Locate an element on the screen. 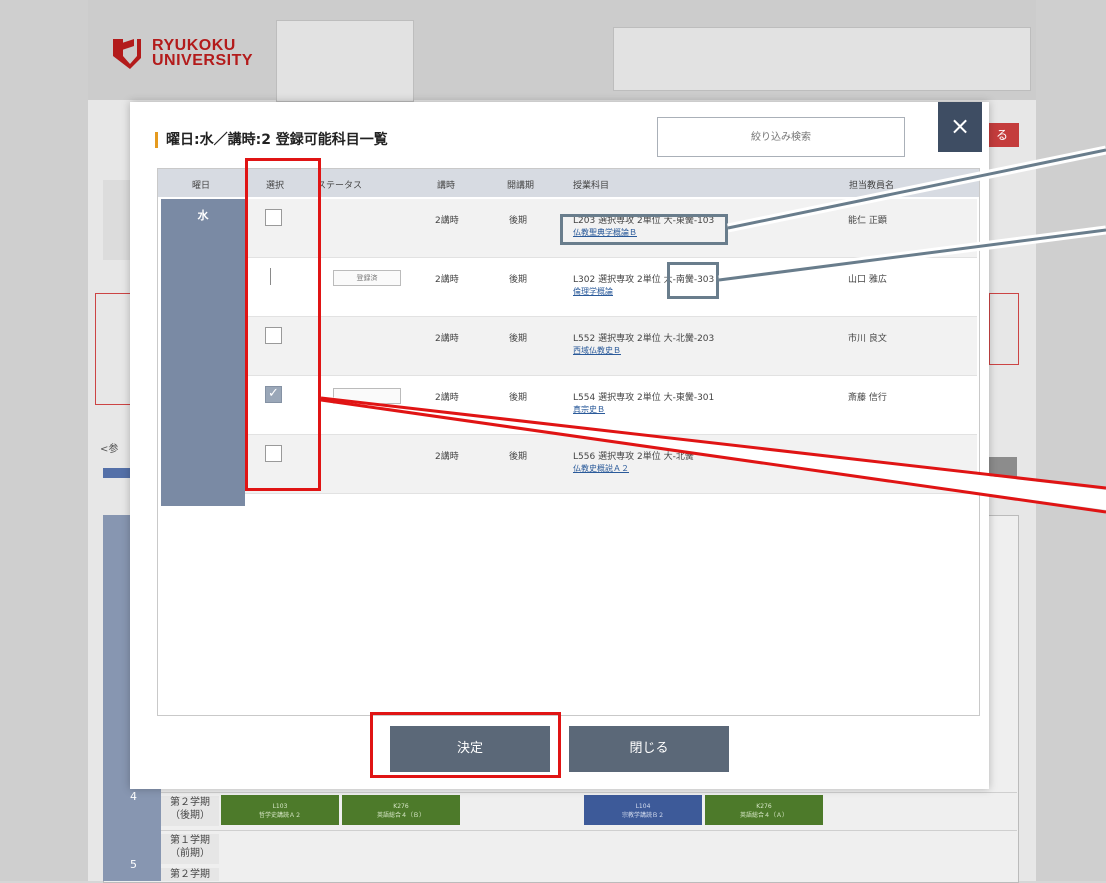  callout-pointer-units is located at coordinates (912, 255).